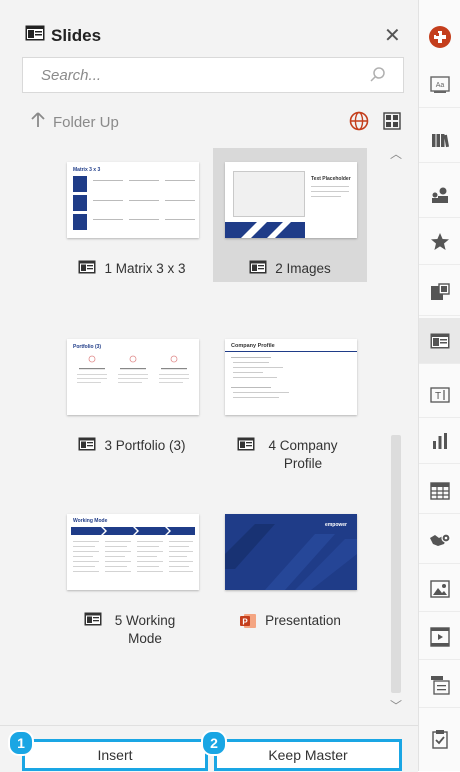 The image size is (460, 772). I want to click on folder-up-label: Folder Up, so click(86, 122).